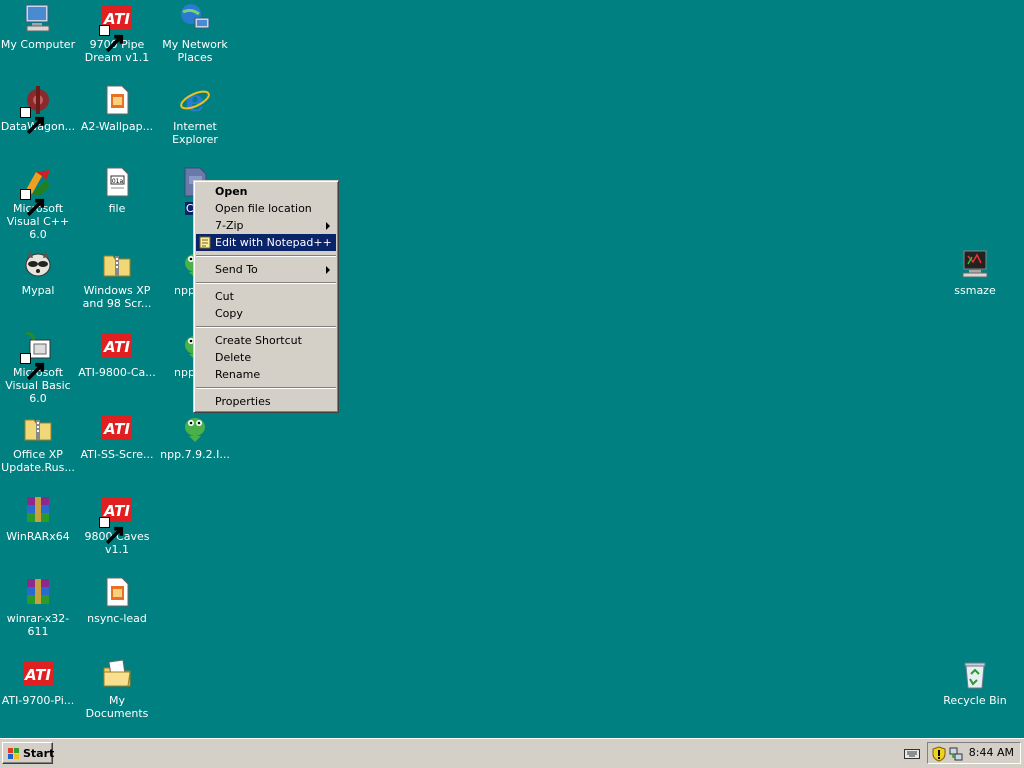 The width and height of the screenshot is (1024, 768). What do you see at coordinates (38, 290) in the screenshot?
I see `icon-label: Mypal` at bounding box center [38, 290].